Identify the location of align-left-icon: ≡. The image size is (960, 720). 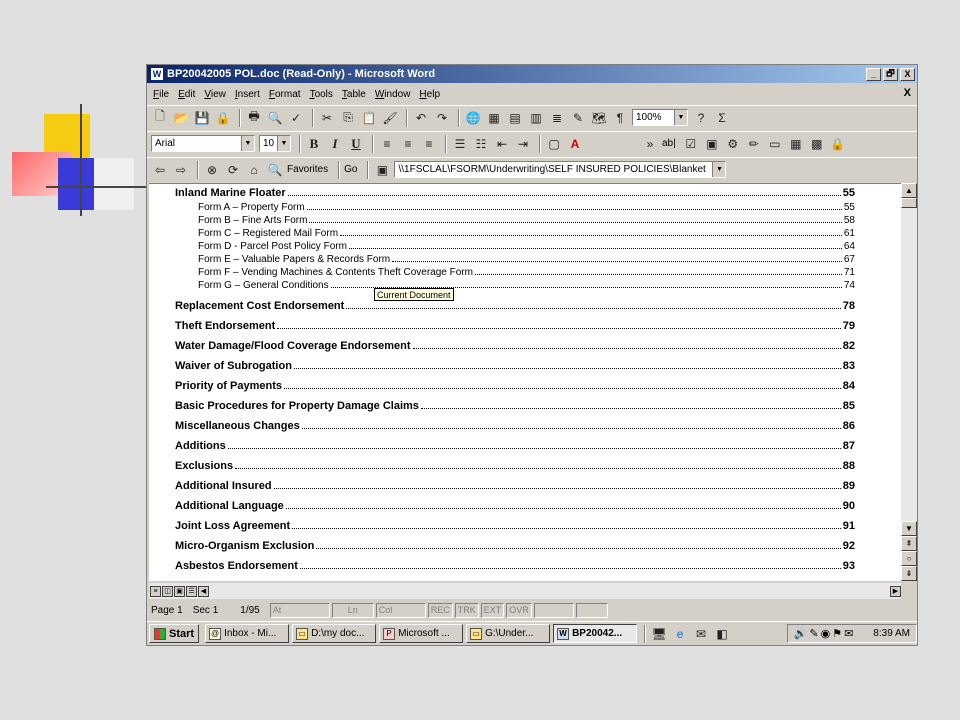
(387, 144).